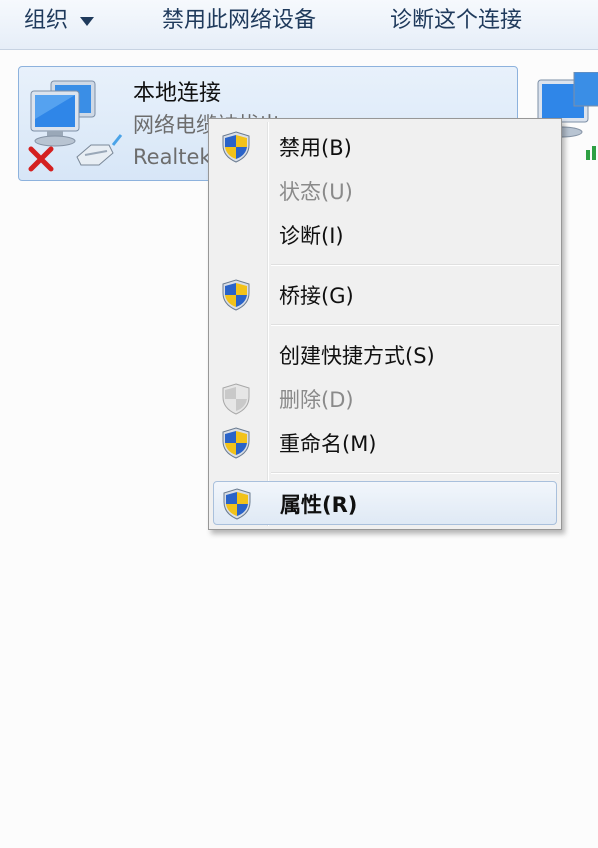 The width and height of the screenshot is (598, 848). I want to click on menu-item-diagnose: 诊断(I), so click(385, 235).